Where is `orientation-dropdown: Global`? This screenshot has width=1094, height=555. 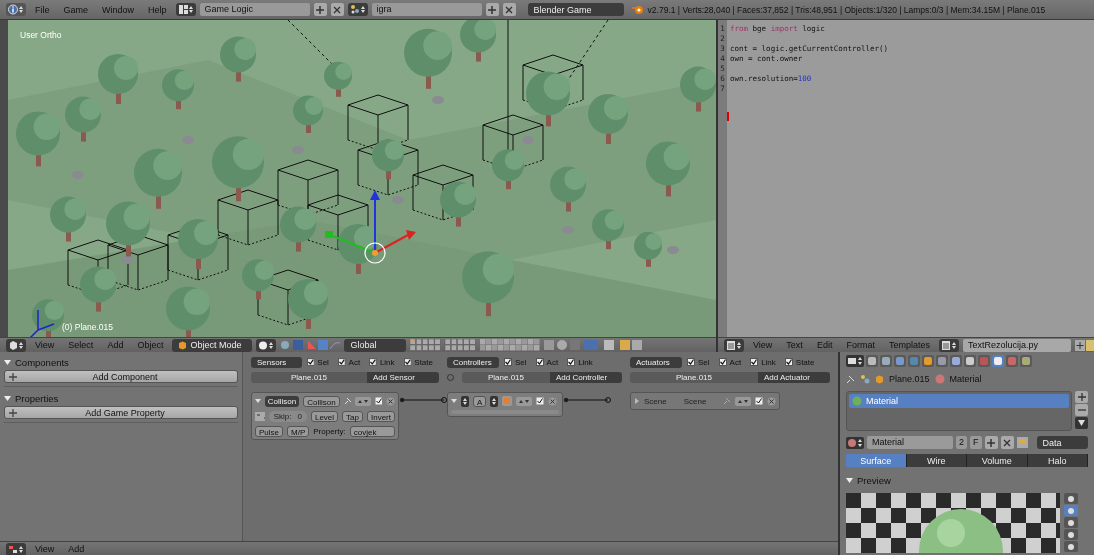
orientation-dropdown: Global is located at coordinates (375, 345).